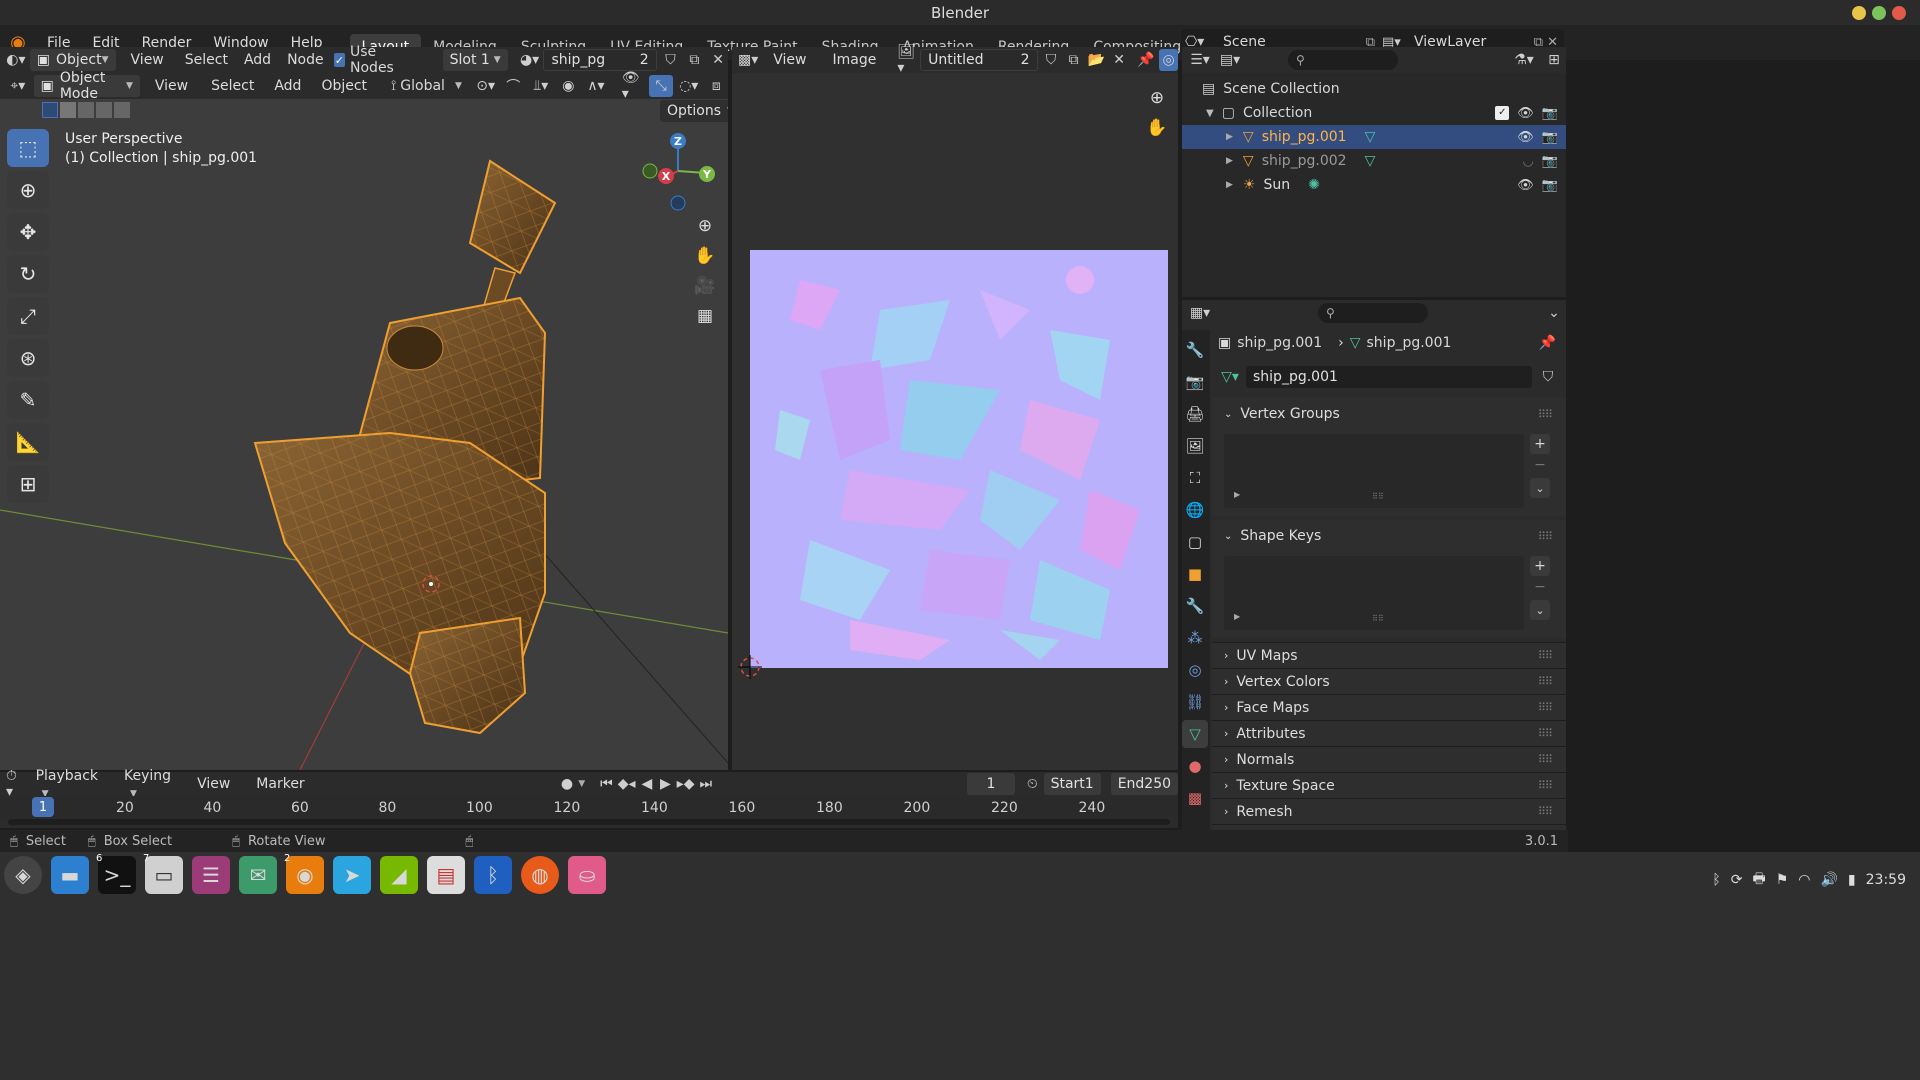 The height and width of the screenshot is (1080, 1920). Describe the element at coordinates (589, 807) in the screenshot. I see `timeline-ruler: 1 20 40 60 80 100 120 140 160 180 200 220 240` at that location.